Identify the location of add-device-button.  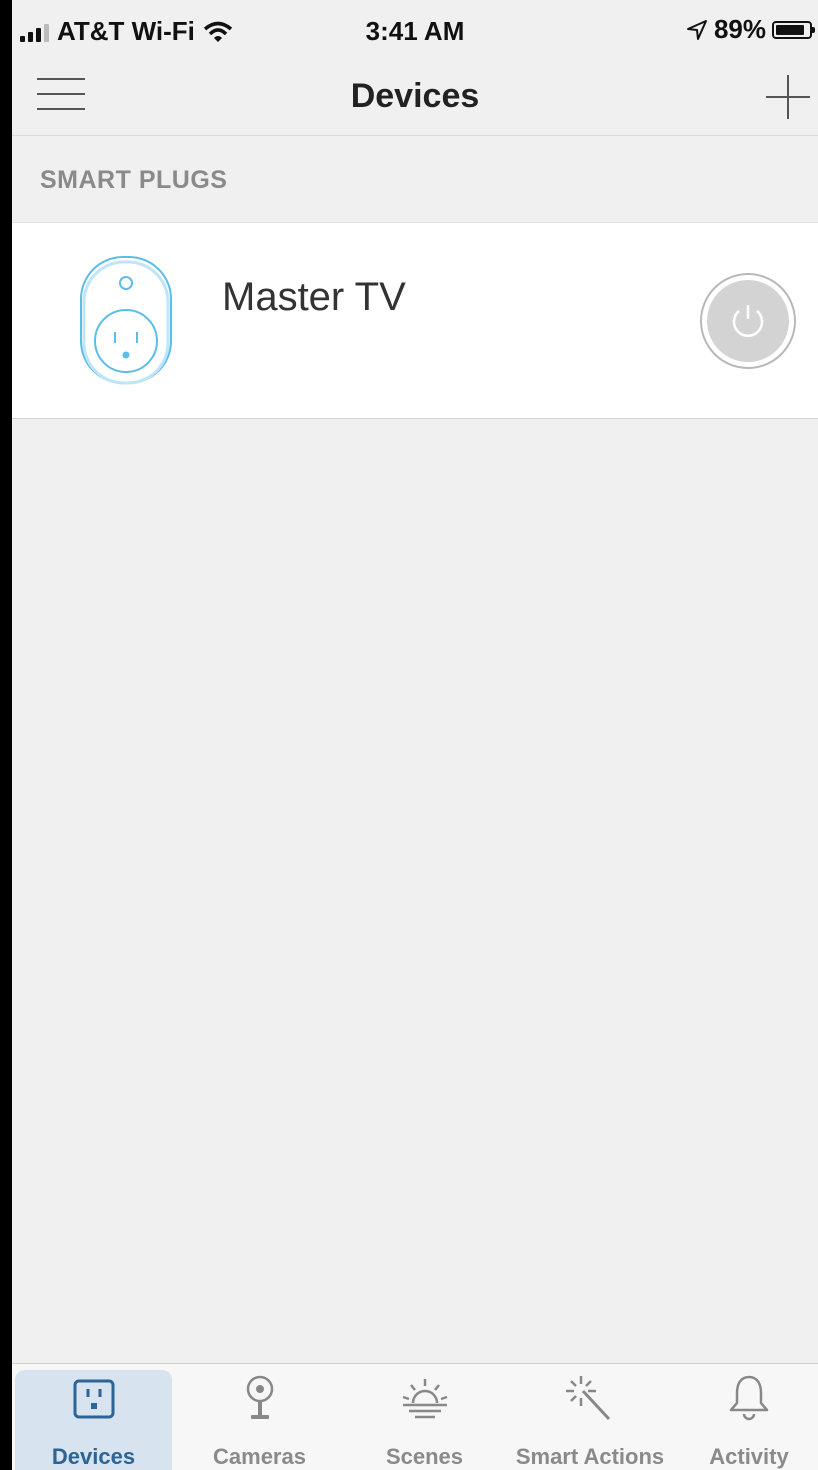
(788, 97).